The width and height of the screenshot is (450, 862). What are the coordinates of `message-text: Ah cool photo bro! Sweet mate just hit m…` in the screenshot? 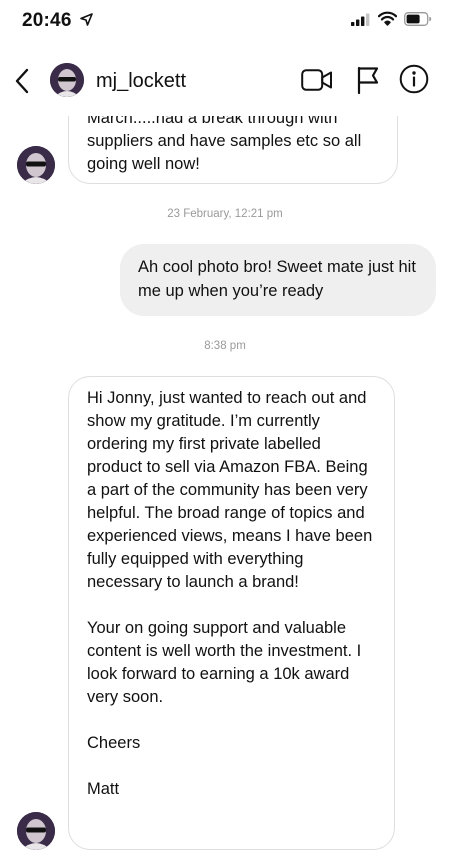 It's located at (277, 279).